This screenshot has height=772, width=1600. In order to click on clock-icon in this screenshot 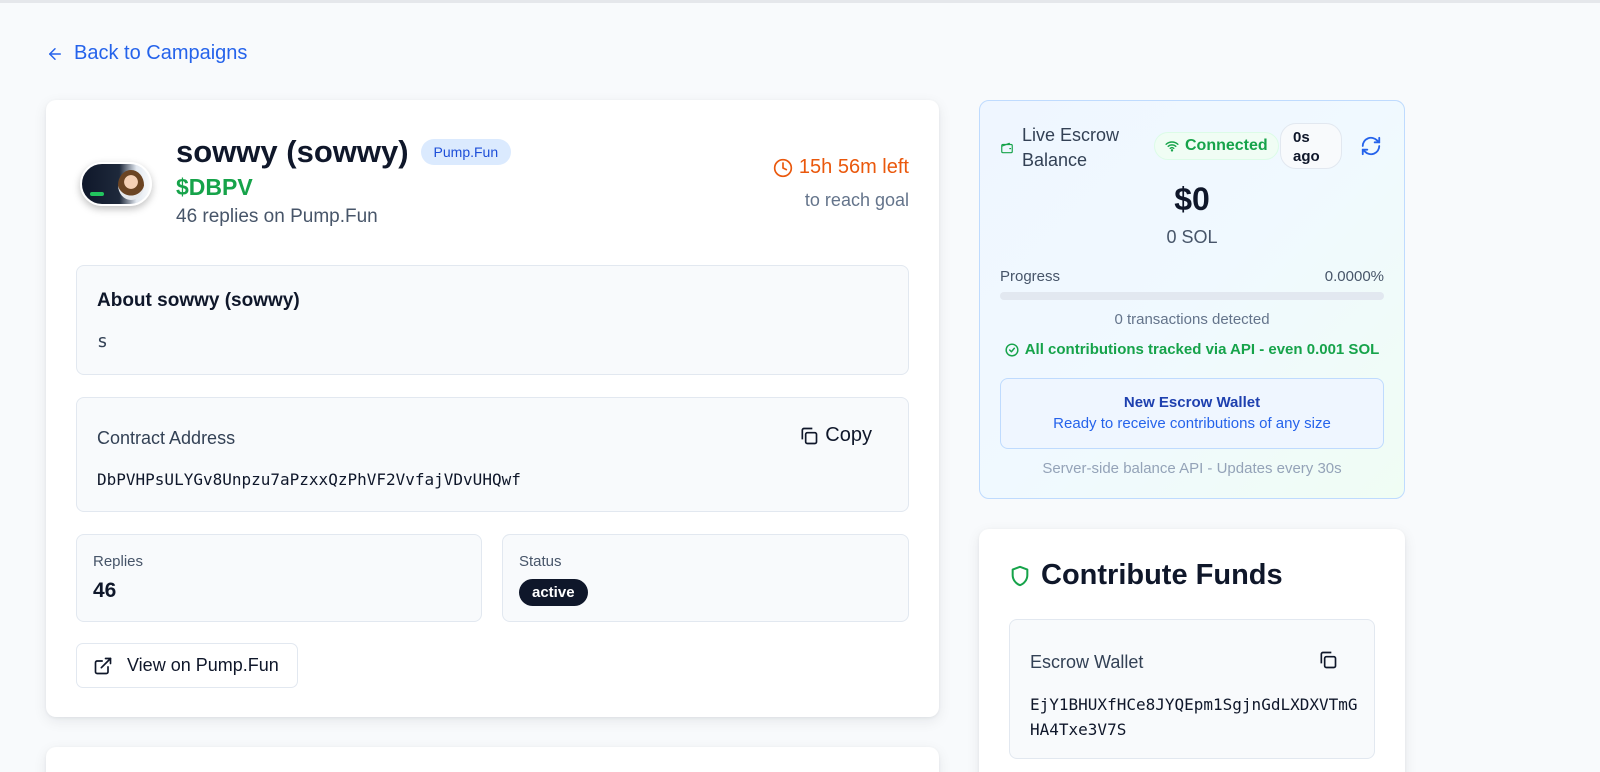, I will do `click(783, 167)`.